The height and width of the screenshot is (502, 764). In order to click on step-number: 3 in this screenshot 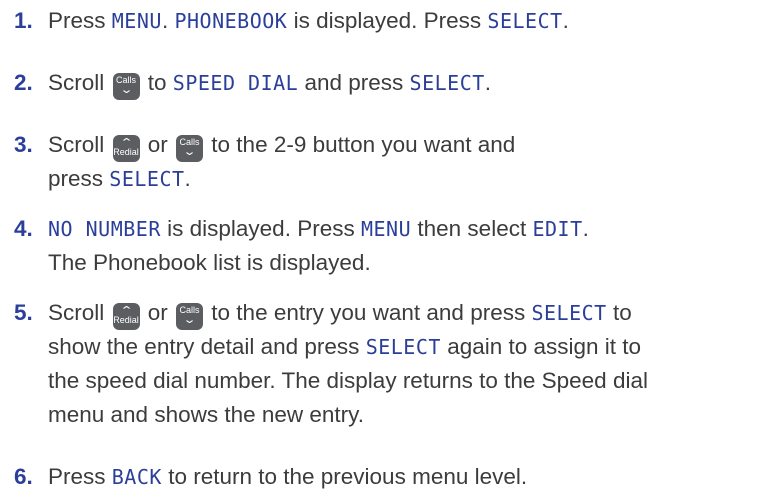, I will do `click(20, 144)`.